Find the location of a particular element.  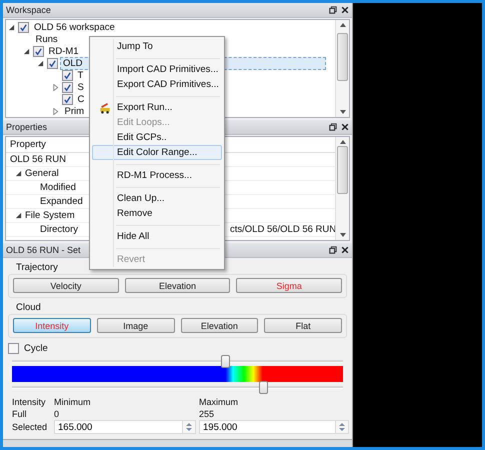

panel-title: Properties is located at coordinates (27, 127).